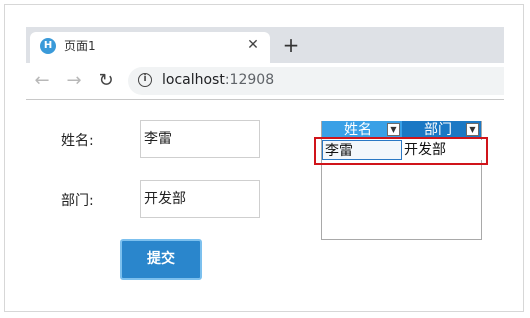  What do you see at coordinates (106, 81) in the screenshot?
I see `reload-icon: ↻` at bounding box center [106, 81].